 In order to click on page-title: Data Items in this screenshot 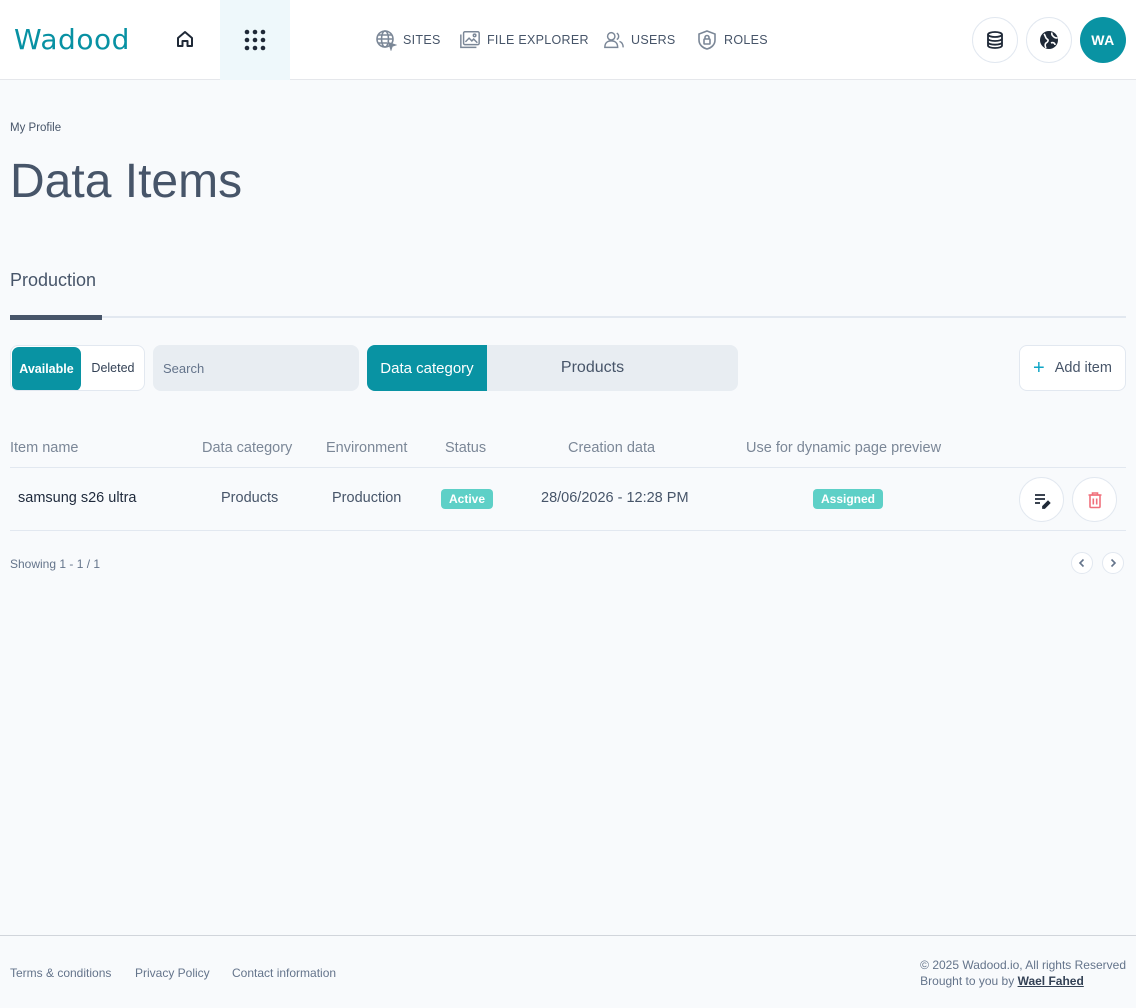, I will do `click(126, 181)`.